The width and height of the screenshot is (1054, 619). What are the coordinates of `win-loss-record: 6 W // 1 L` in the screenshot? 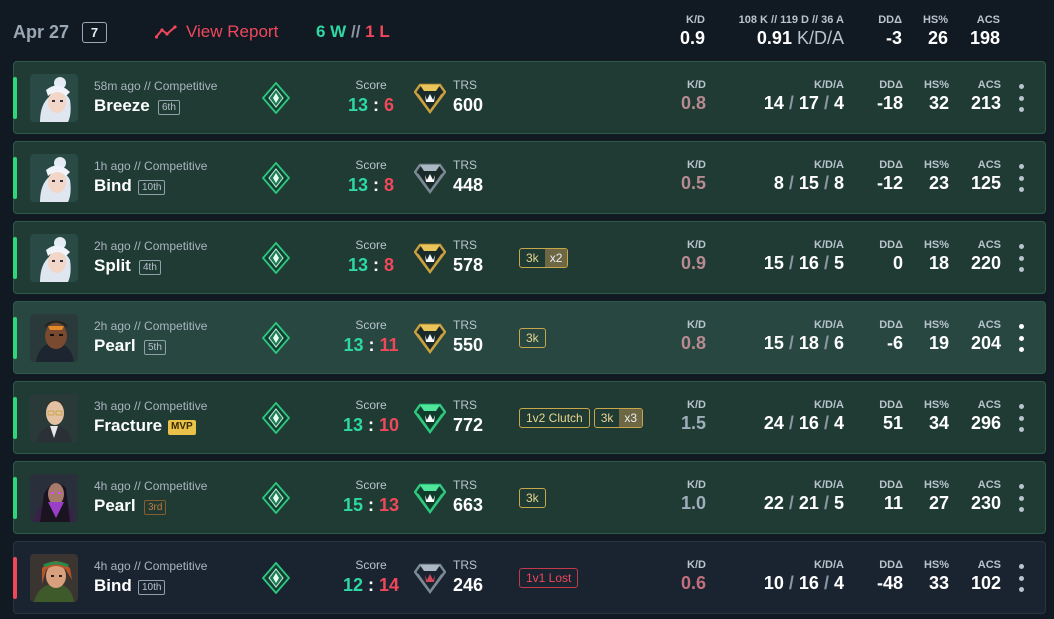 It's located at (353, 32).